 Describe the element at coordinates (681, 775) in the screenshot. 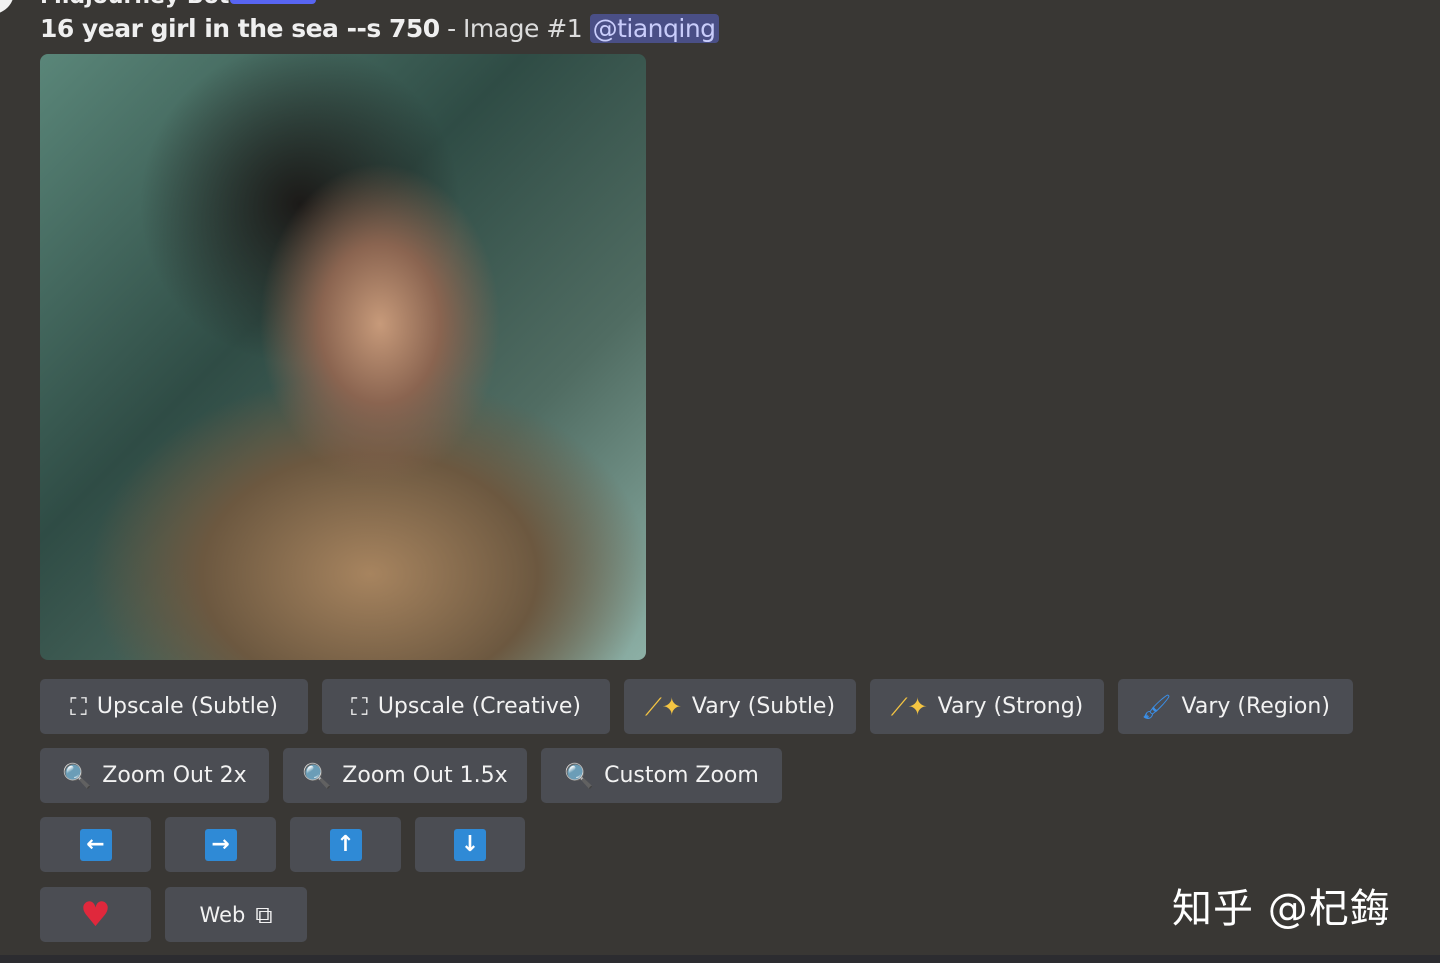

I see `button-label: Custom Zoom` at that location.